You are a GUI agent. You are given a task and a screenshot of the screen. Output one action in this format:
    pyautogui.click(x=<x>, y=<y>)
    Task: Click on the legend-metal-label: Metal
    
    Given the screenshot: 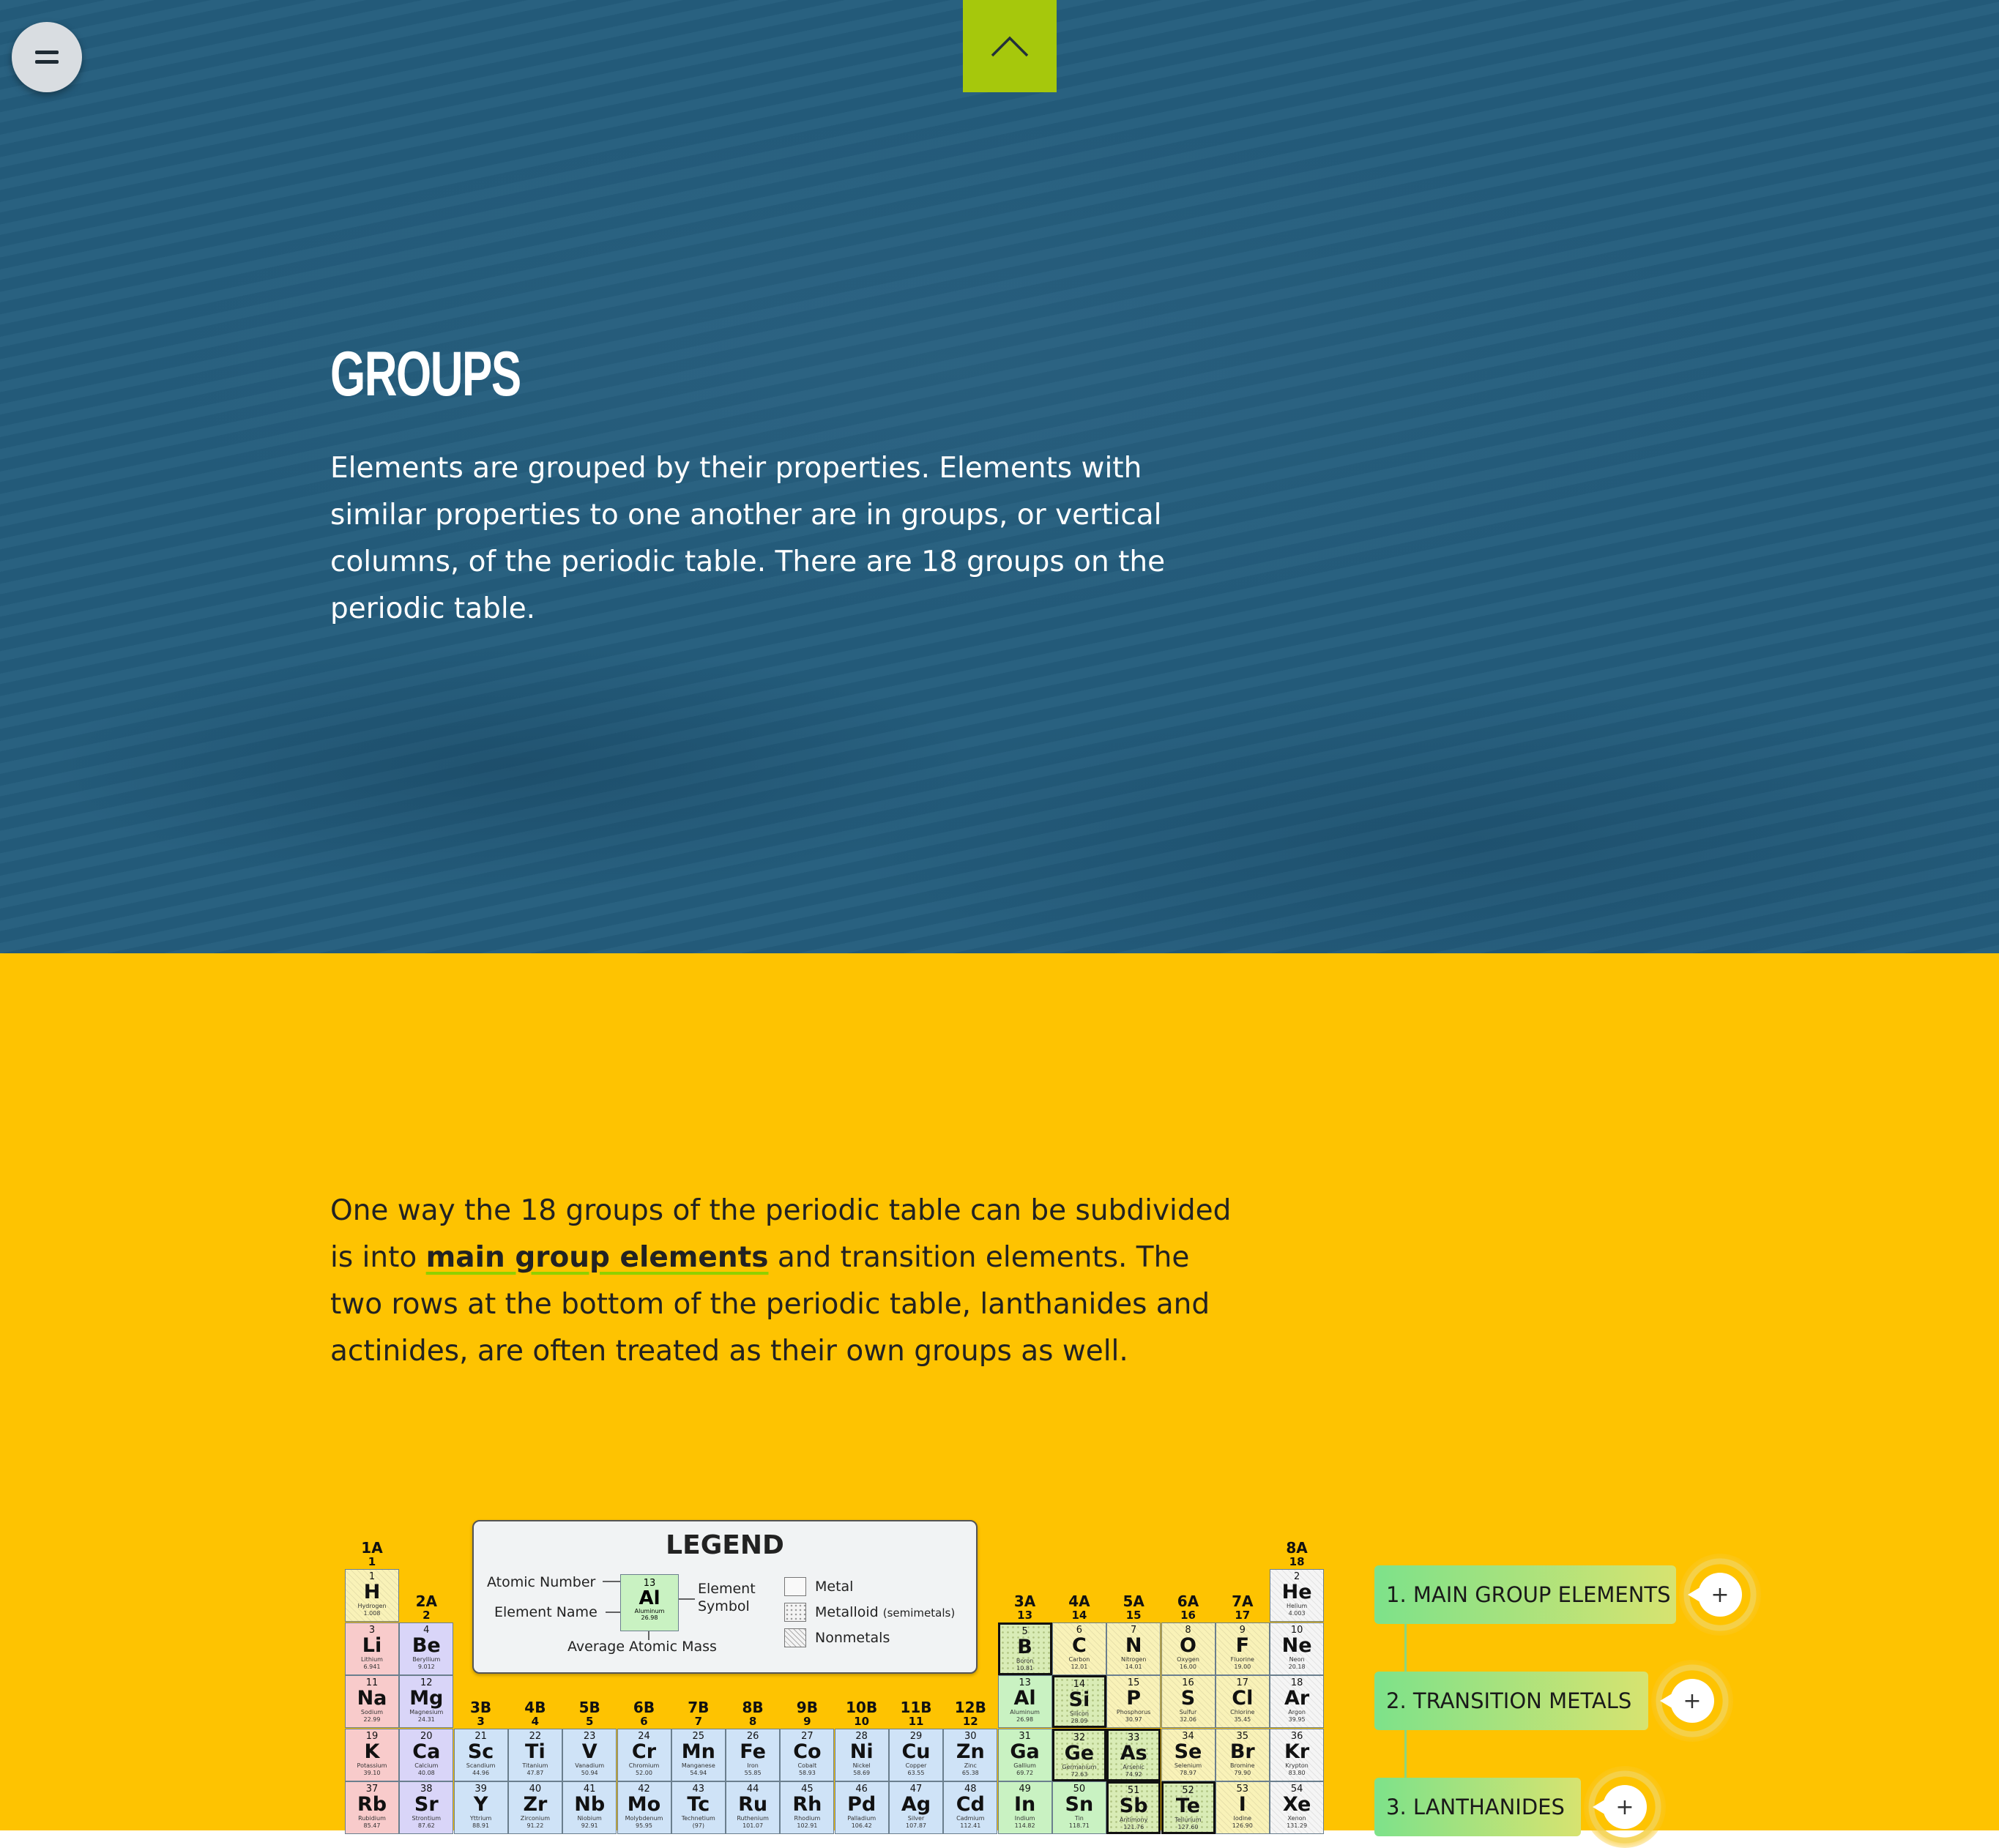 What is the action you would take?
    pyautogui.click(x=834, y=1587)
    